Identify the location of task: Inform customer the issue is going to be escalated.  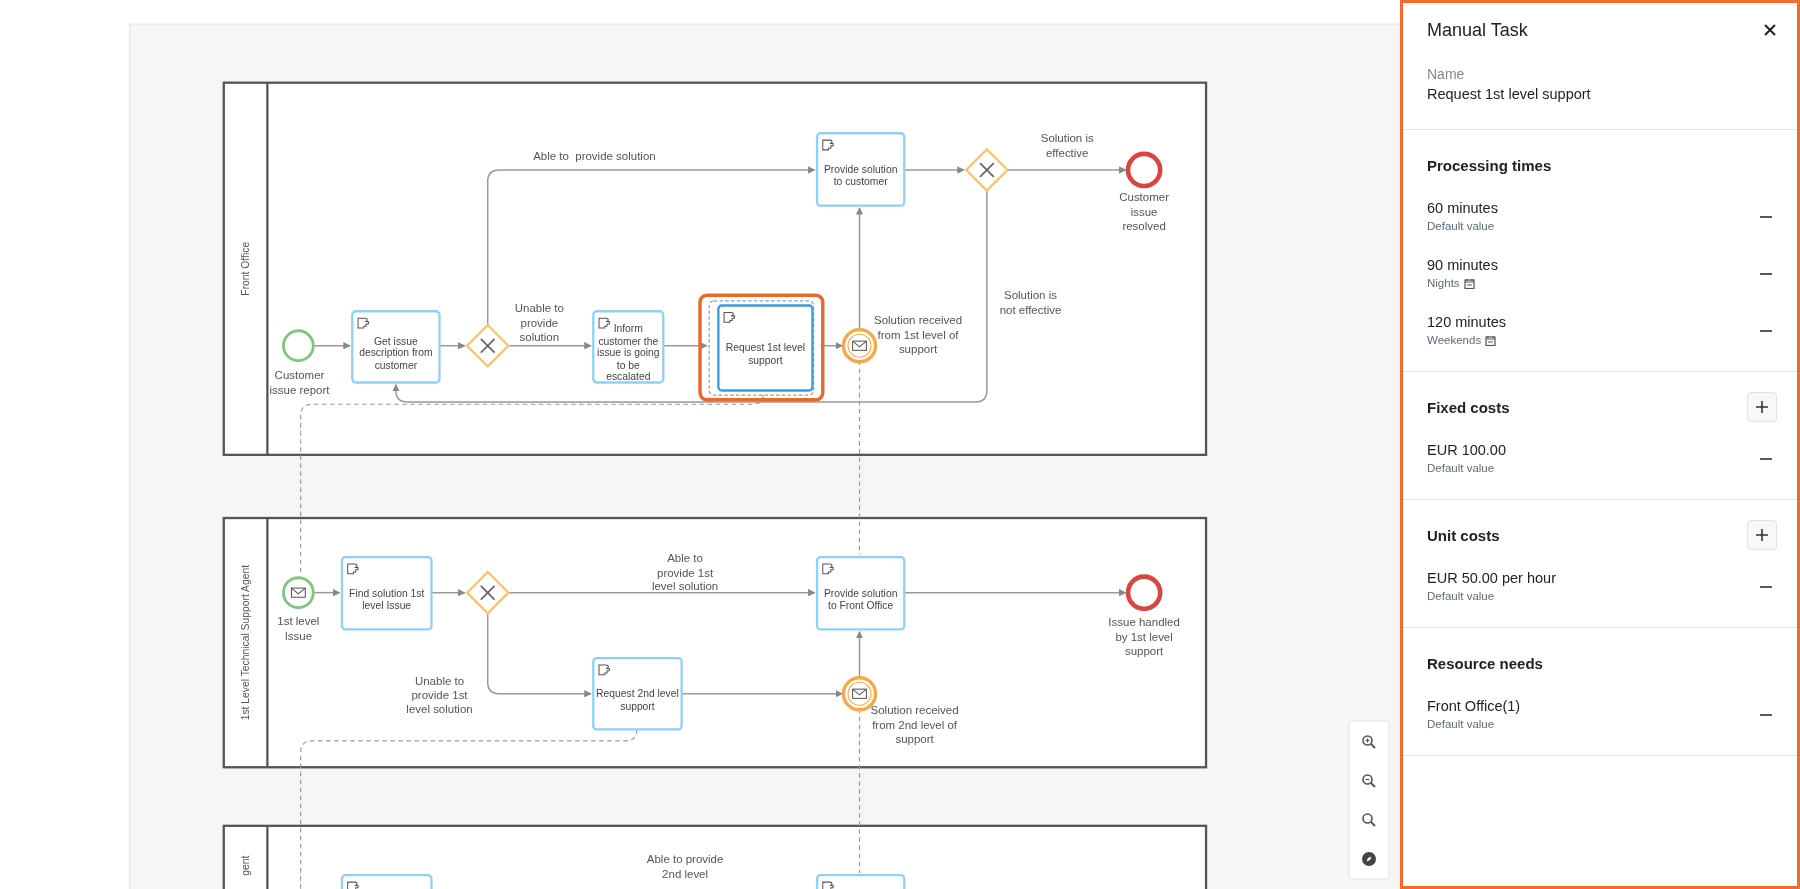
(628, 347).